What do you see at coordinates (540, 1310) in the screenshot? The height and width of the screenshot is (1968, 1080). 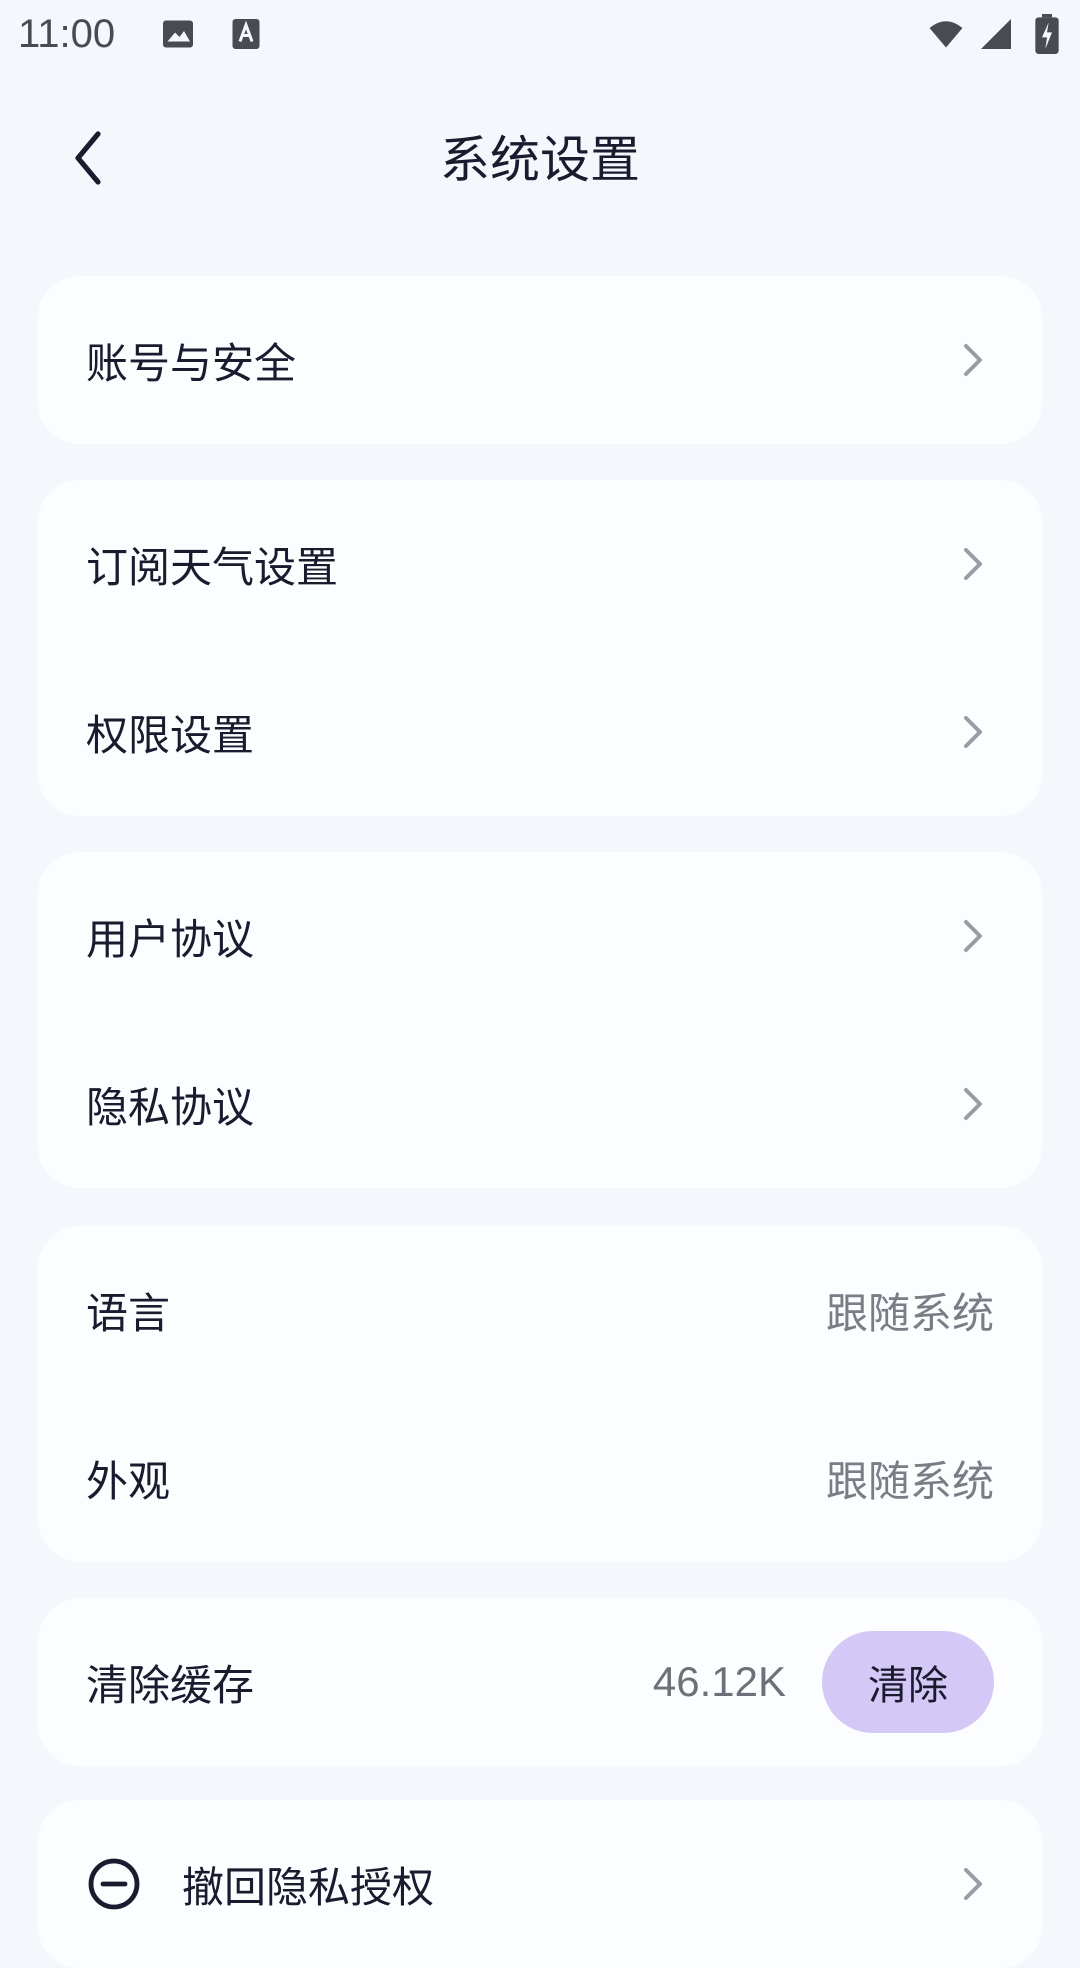 I see `language-row: 语言 跟随系统` at bounding box center [540, 1310].